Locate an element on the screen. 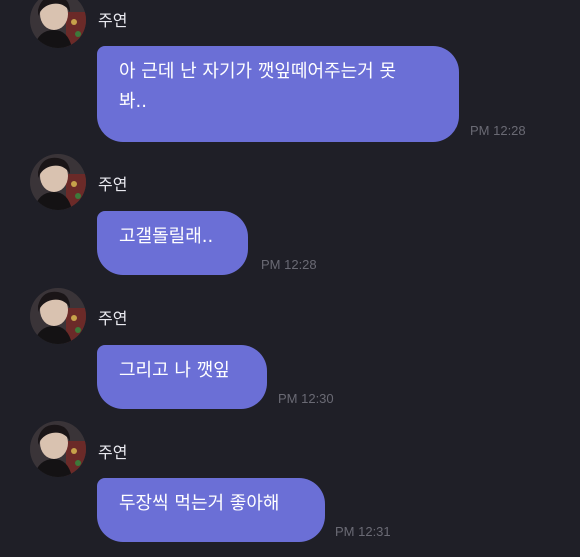 The height and width of the screenshot is (557, 580). message-bubble: 고갤돌릴래.. is located at coordinates (172, 243).